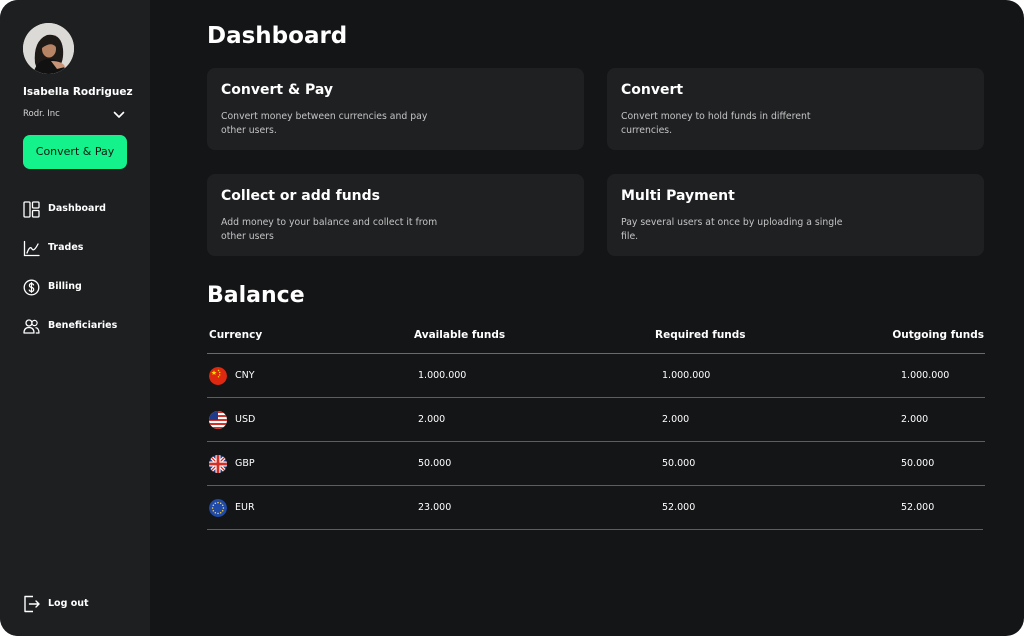 This screenshot has height=636, width=1024. Describe the element at coordinates (245, 419) in the screenshot. I see `currency-code: USD` at that location.